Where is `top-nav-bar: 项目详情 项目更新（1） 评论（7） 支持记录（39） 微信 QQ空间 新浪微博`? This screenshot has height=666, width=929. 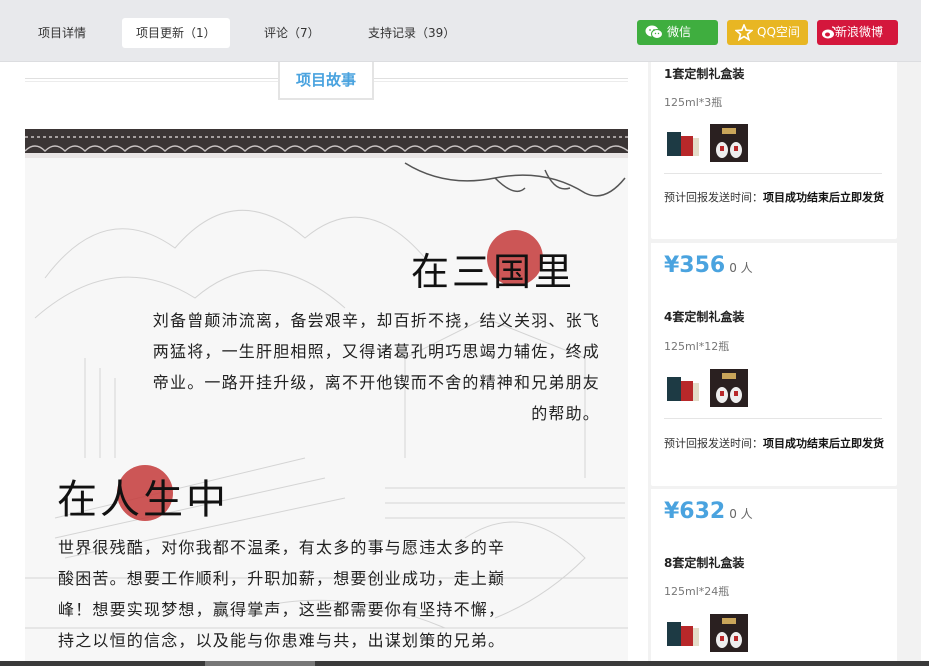
top-nav-bar: 项目详情 项目更新（1） 评论（7） 支持记录（39） 微信 QQ空间 新浪微博 is located at coordinates (460, 31).